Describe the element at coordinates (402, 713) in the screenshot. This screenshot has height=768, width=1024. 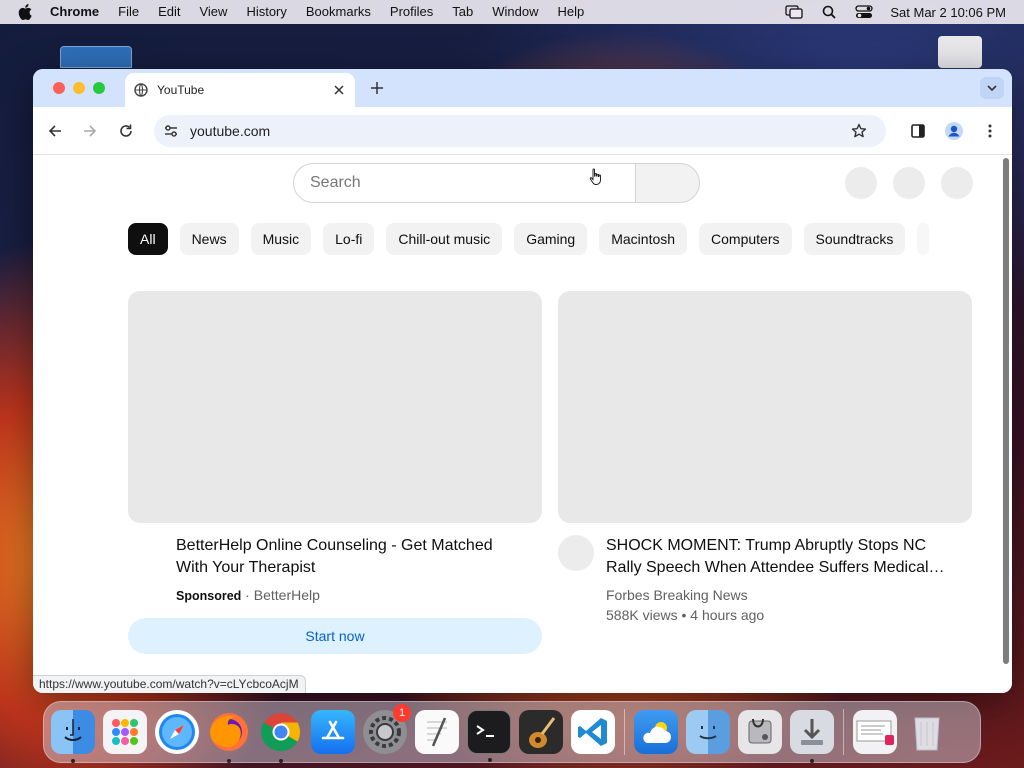
I see `notification-badge: 1` at that location.